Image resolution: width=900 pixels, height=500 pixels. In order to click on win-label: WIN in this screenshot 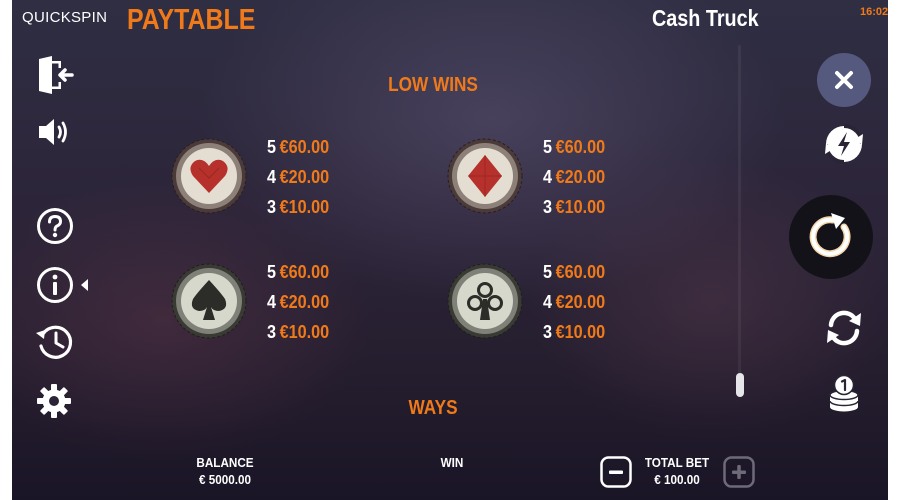, I will do `click(452, 462)`.